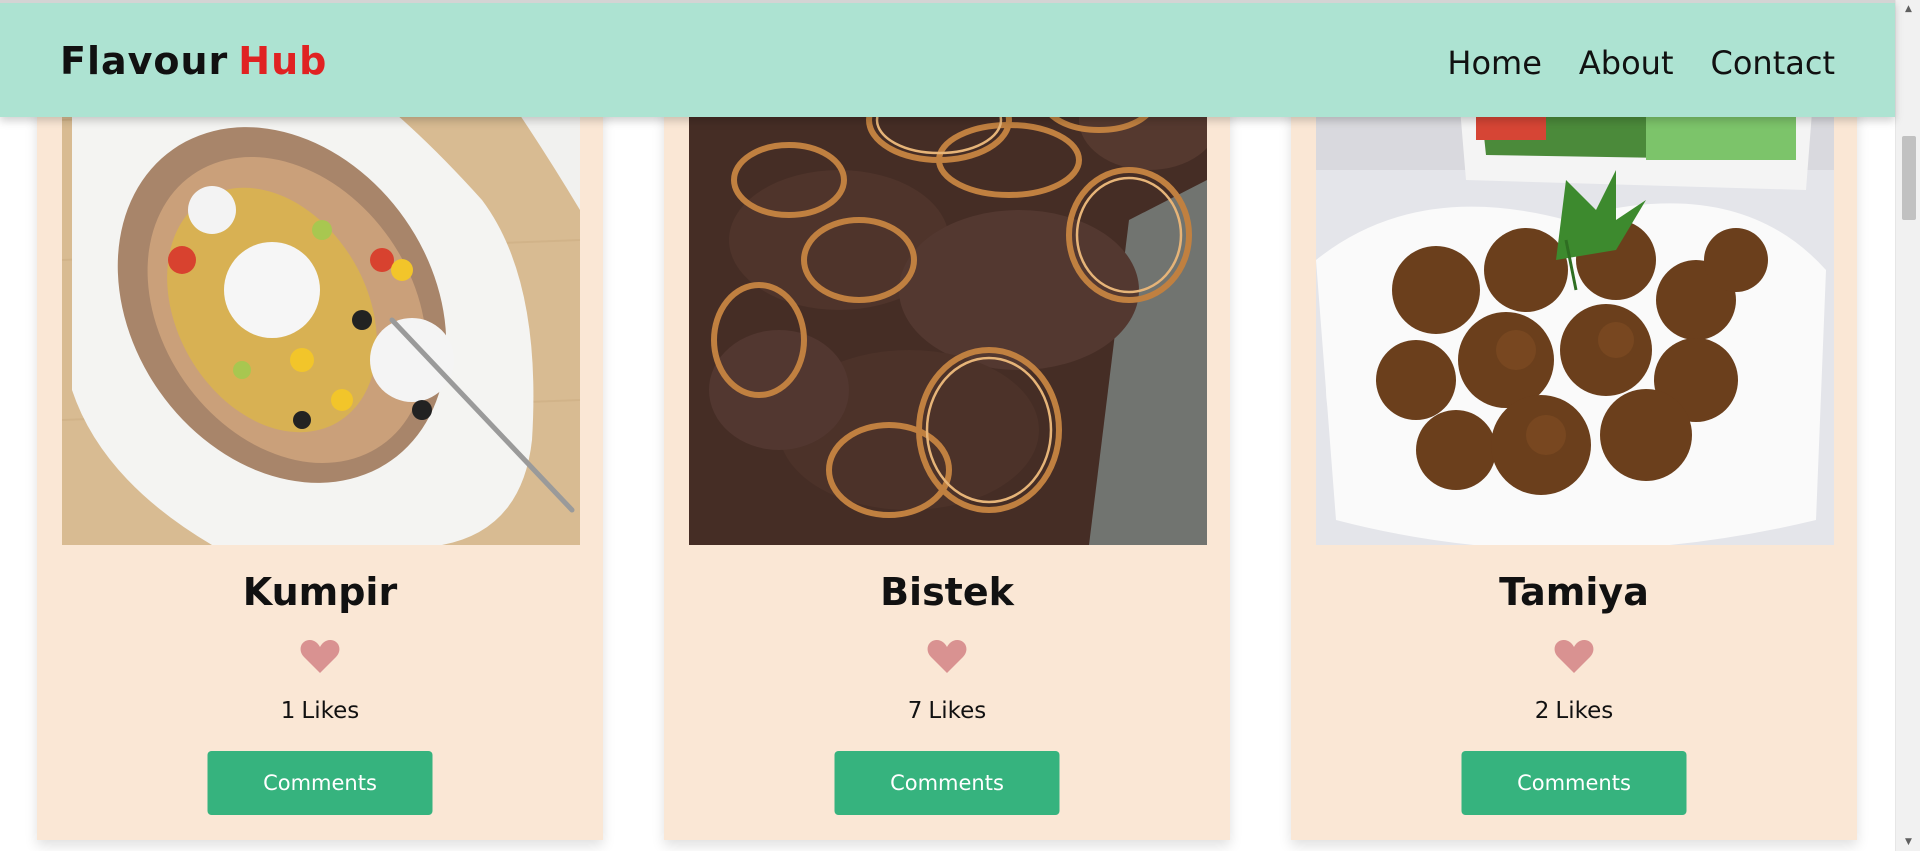  I want to click on logo-text: Flavour, so click(144, 61).